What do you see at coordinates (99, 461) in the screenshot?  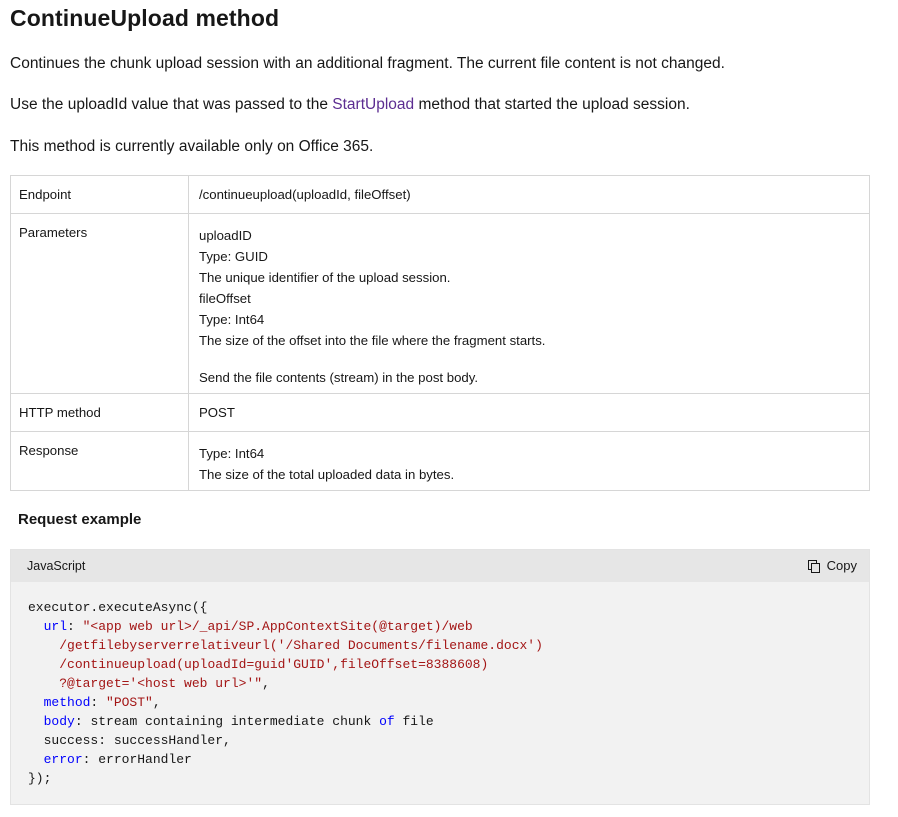 I see `row-label-response: Response` at bounding box center [99, 461].